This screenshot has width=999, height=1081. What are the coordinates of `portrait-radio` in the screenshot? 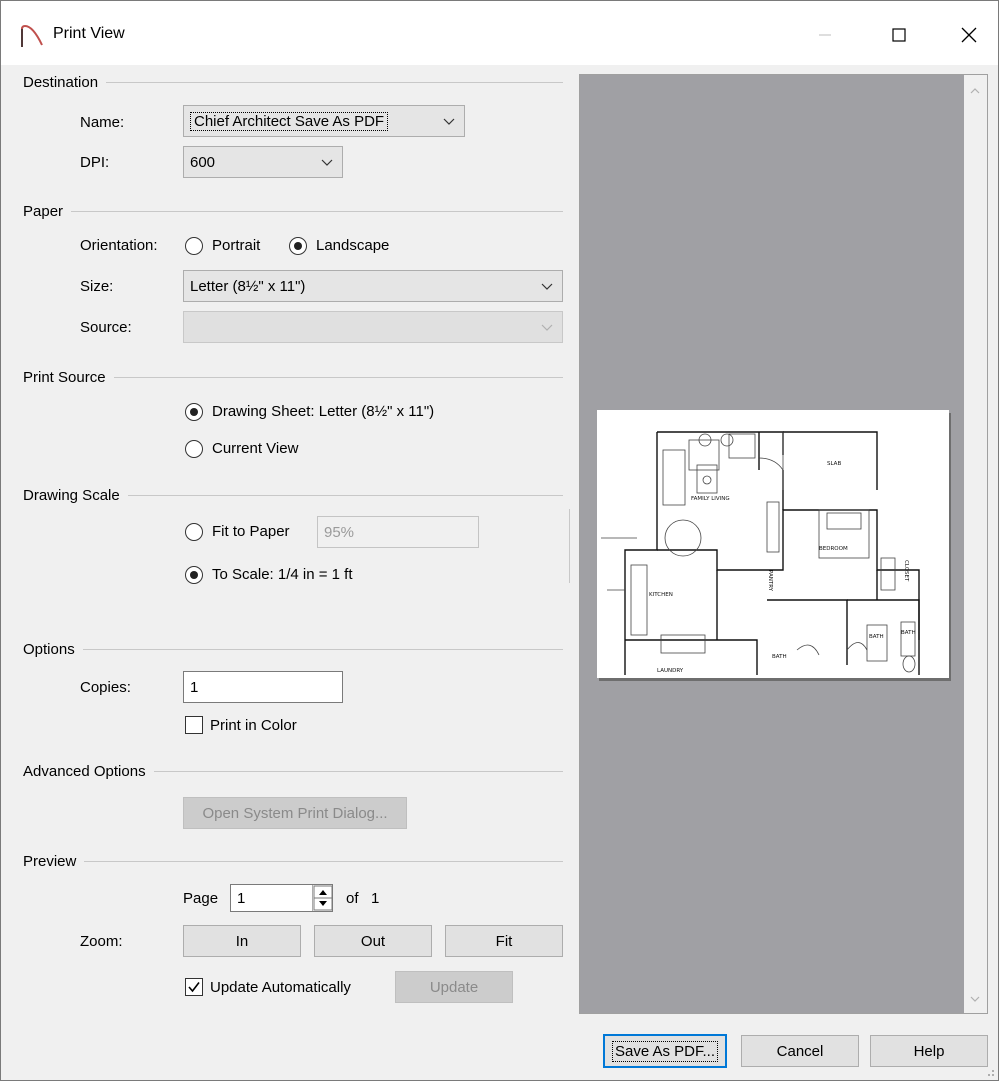 It's located at (194, 246).